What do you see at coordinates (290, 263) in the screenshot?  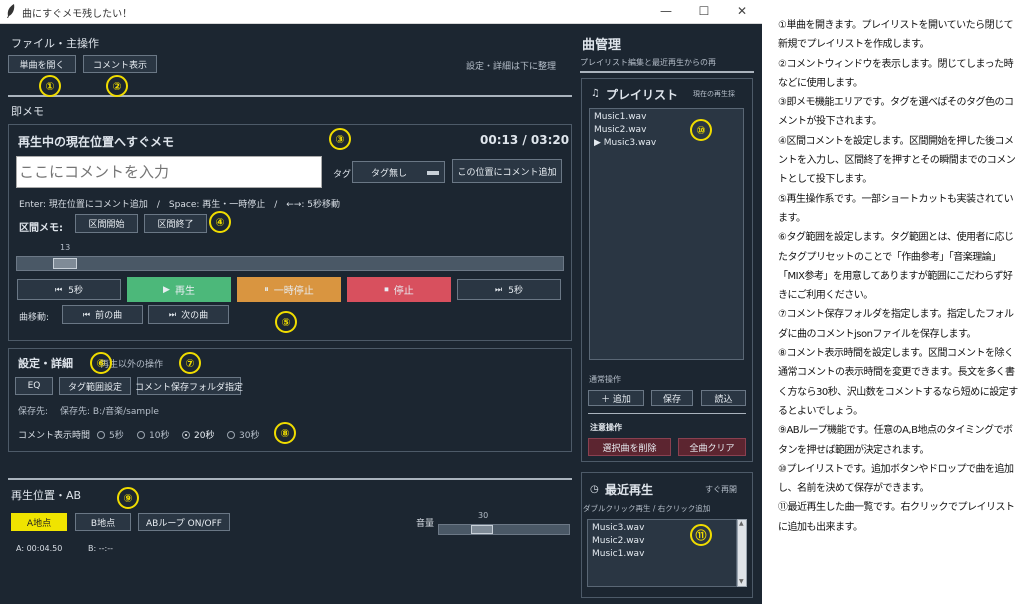 I see `seek-bar` at bounding box center [290, 263].